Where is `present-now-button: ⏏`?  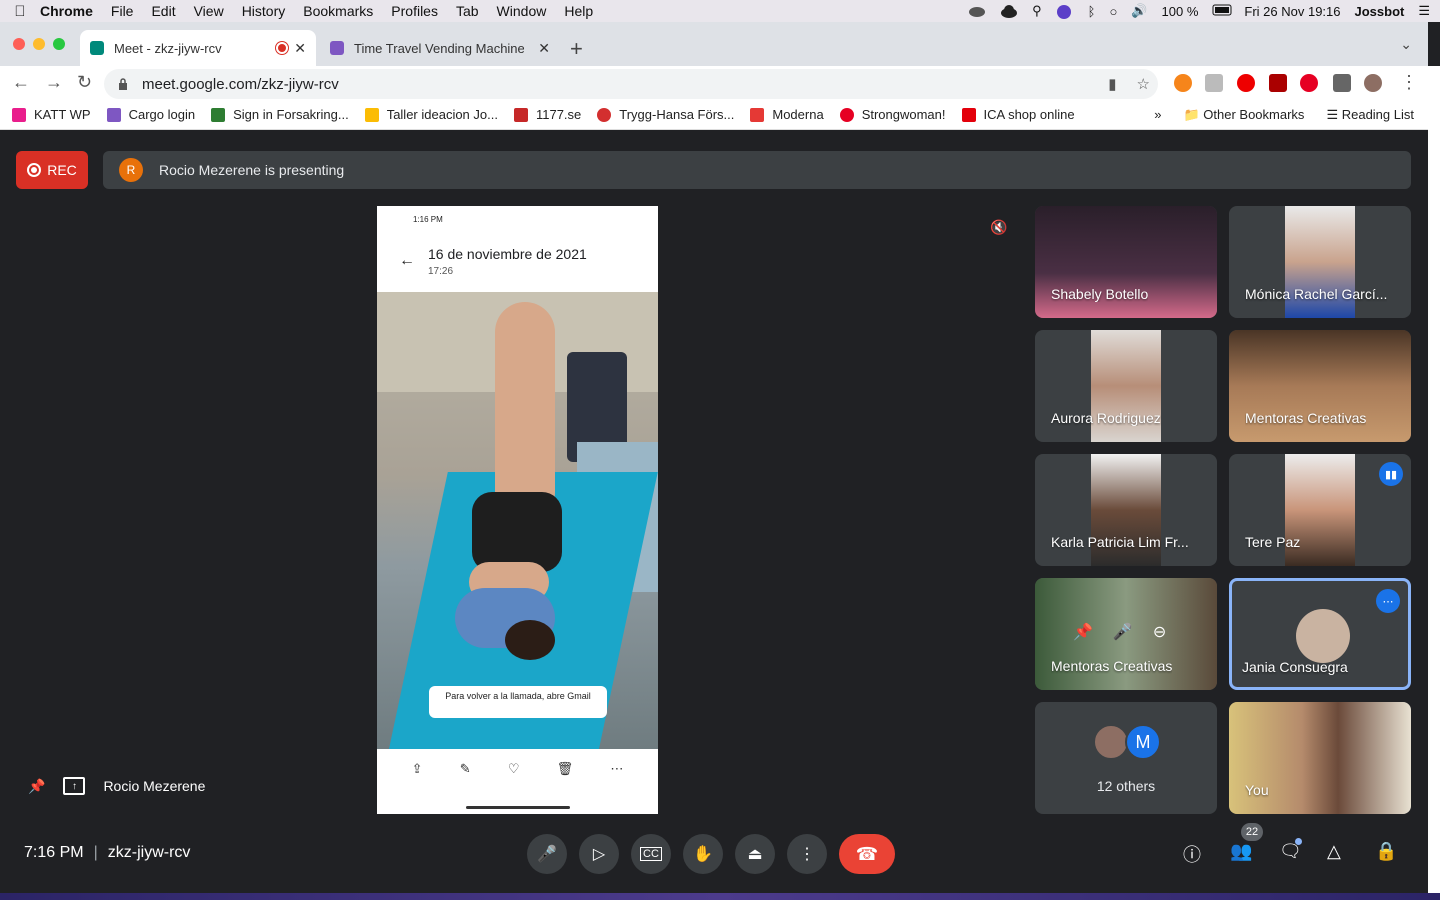
present-now-button: ⏏ is located at coordinates (755, 854).